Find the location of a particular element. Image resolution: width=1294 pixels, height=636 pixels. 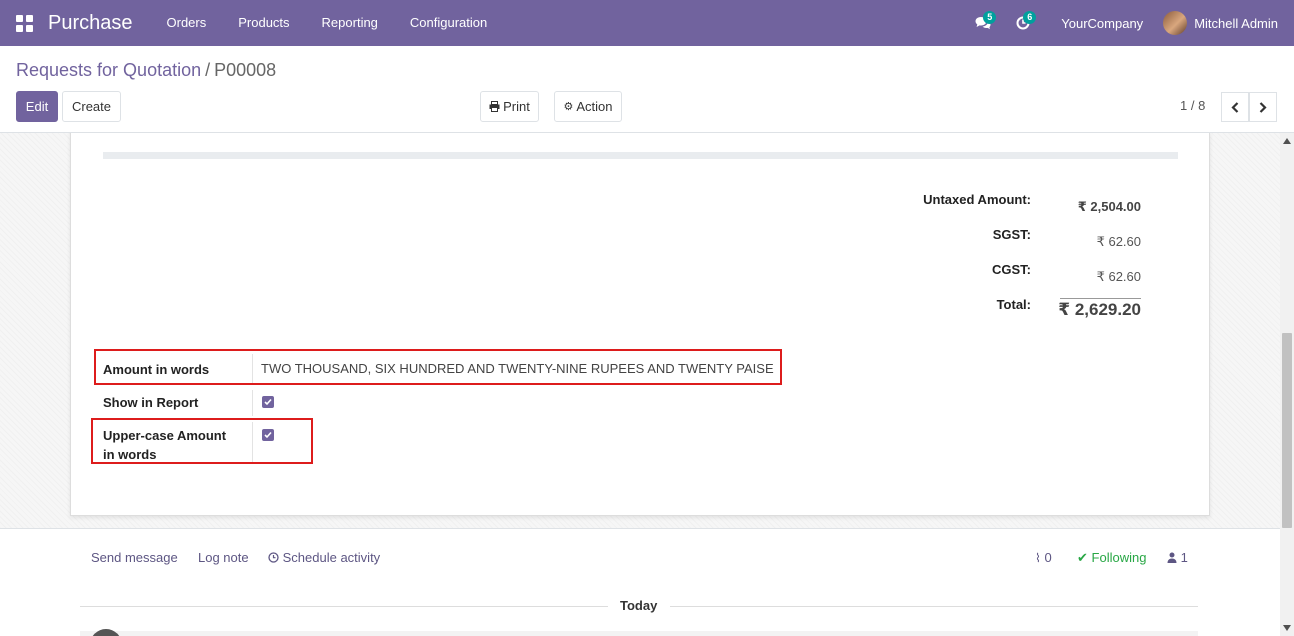

activities-count-badge: 6 is located at coordinates (1030, 17).